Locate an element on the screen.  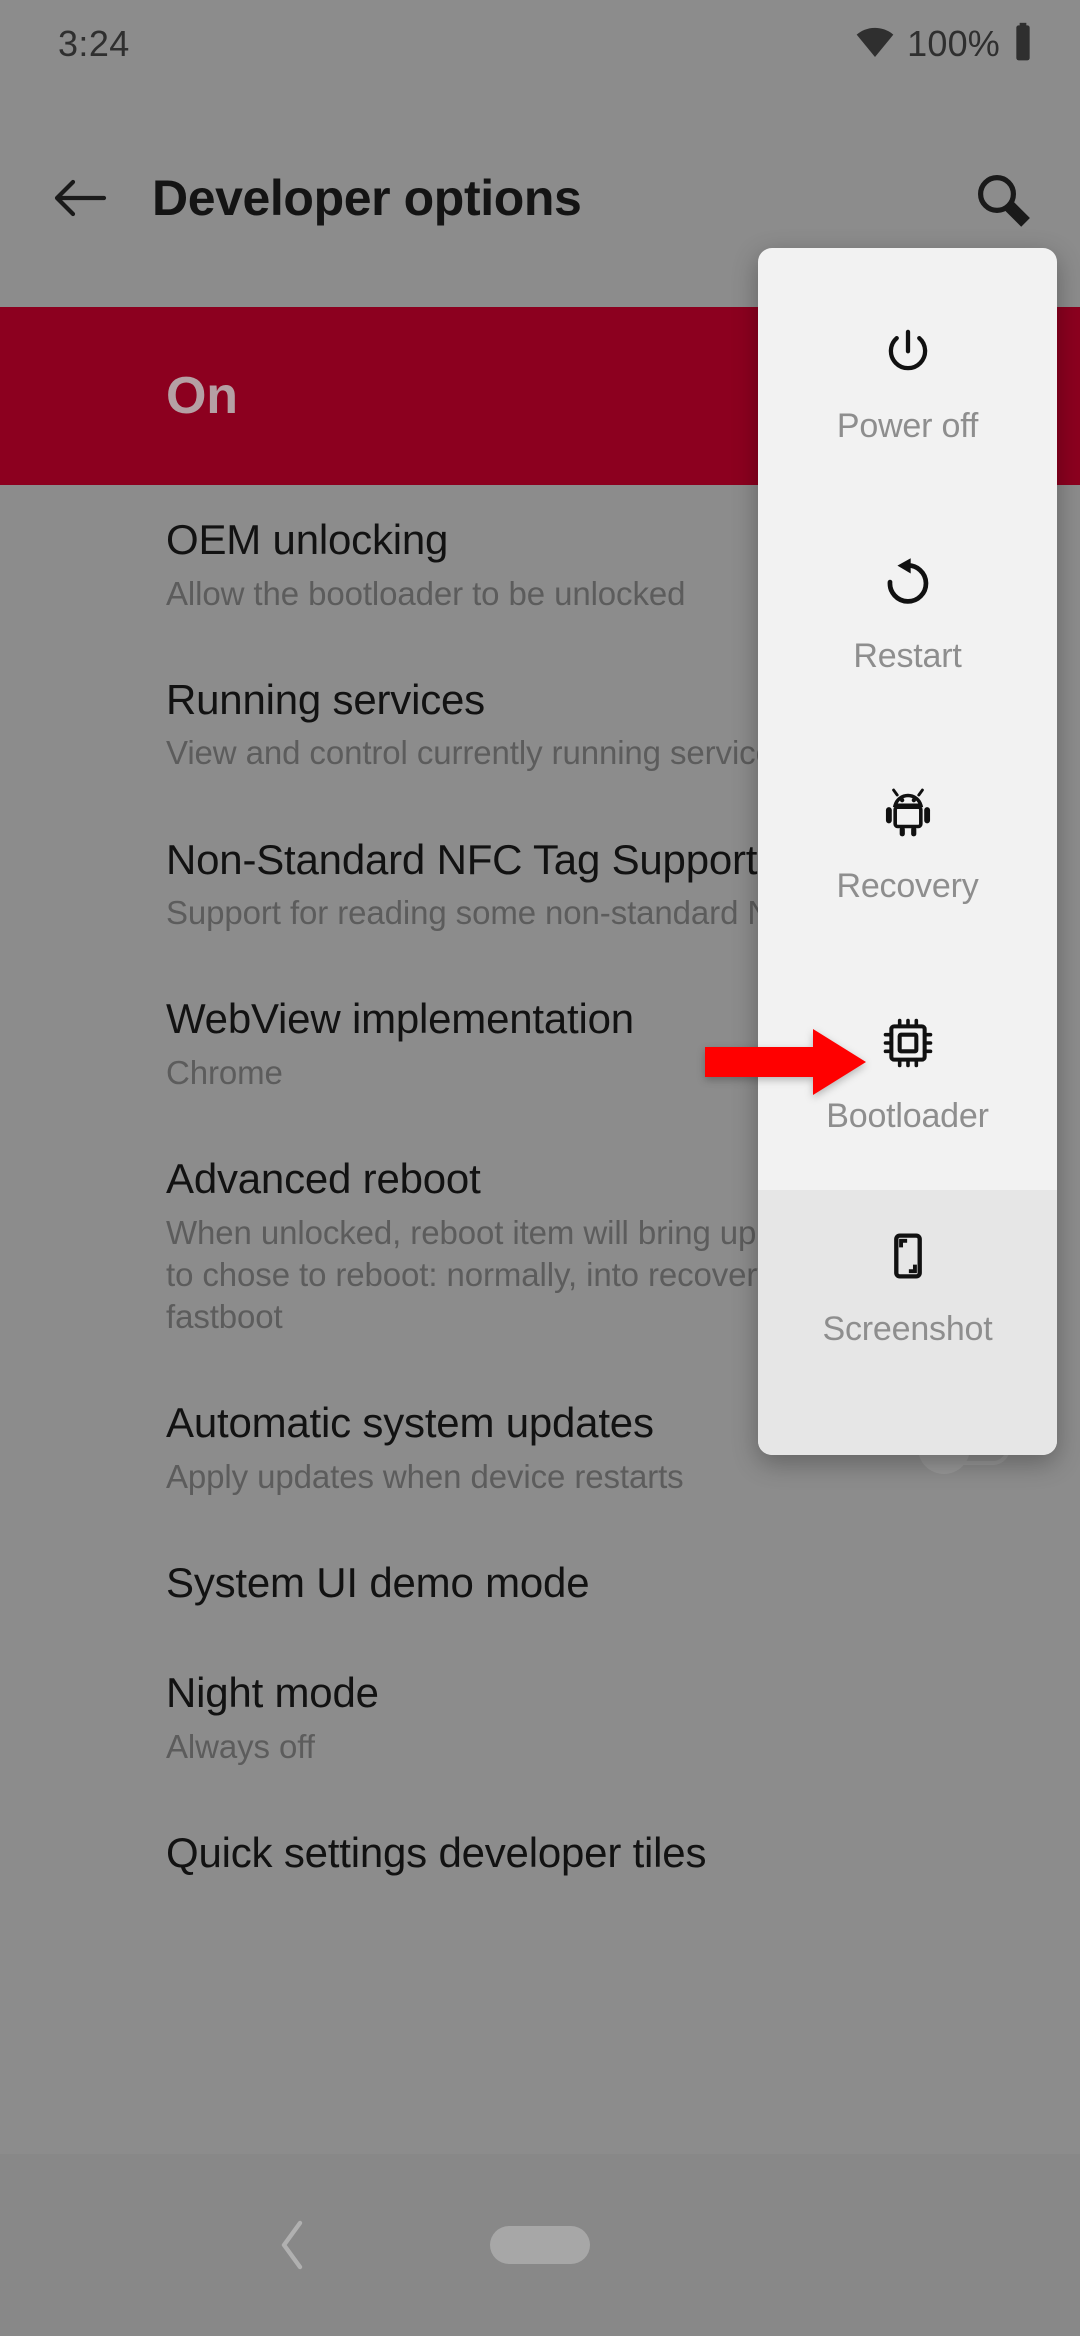
power-menu-secondary-group: Screenshot is located at coordinates (907, 1322).